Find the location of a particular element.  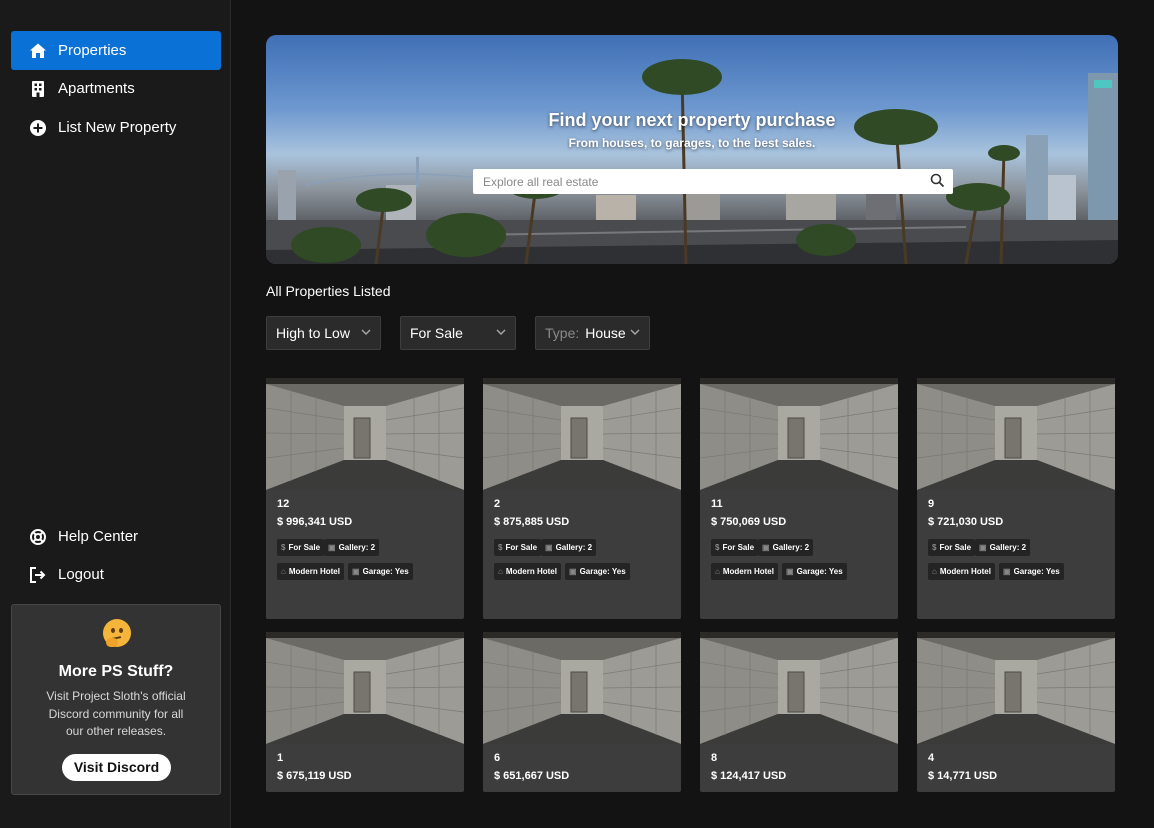

sidebar-item-list-new-property: List New Property is located at coordinates (116, 127).